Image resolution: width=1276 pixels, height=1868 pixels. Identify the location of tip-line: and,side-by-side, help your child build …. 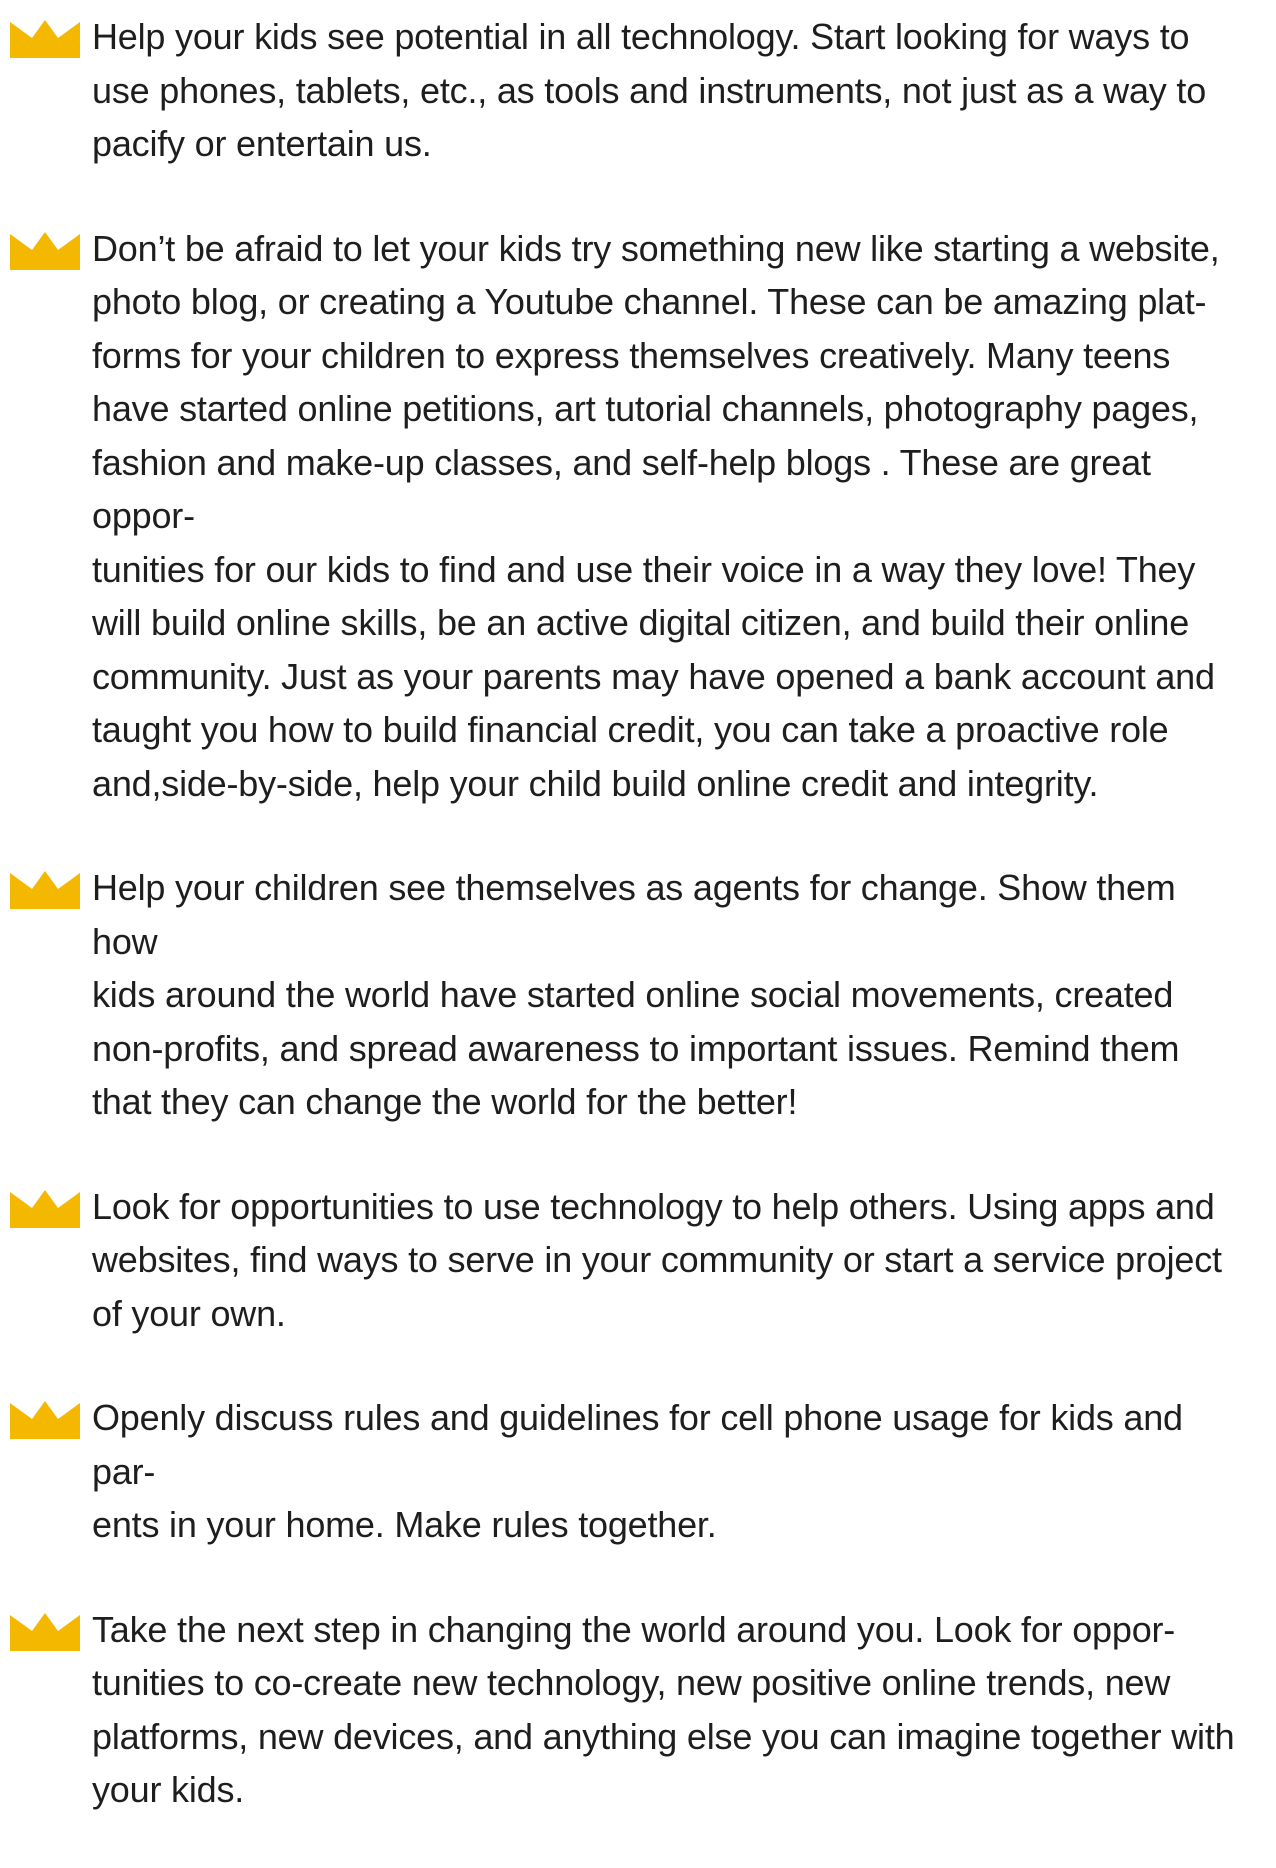
(595, 783).